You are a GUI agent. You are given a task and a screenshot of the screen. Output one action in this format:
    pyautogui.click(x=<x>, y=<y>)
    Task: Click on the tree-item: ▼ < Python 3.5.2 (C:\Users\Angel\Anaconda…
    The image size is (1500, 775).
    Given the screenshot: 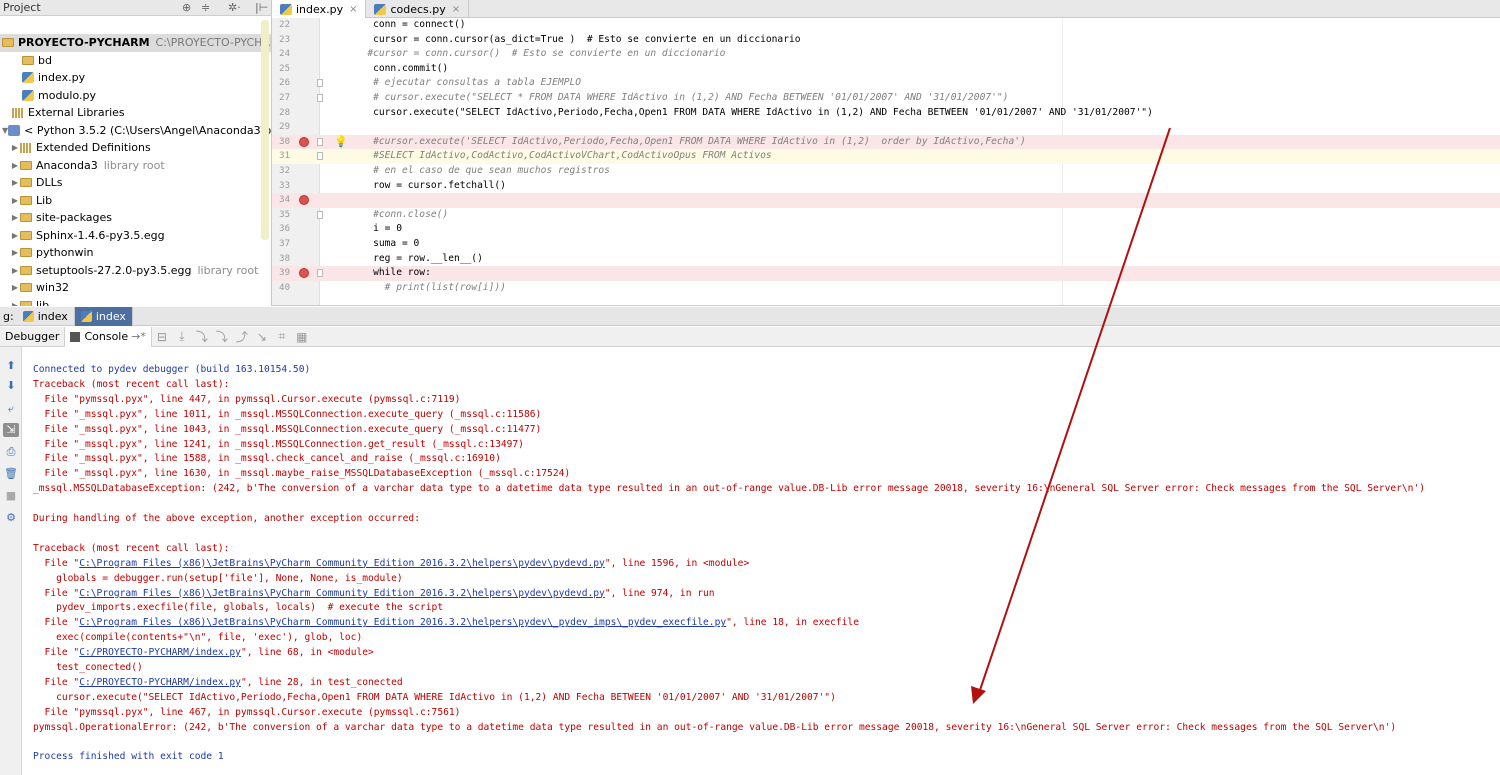 What is the action you would take?
    pyautogui.click(x=135, y=131)
    